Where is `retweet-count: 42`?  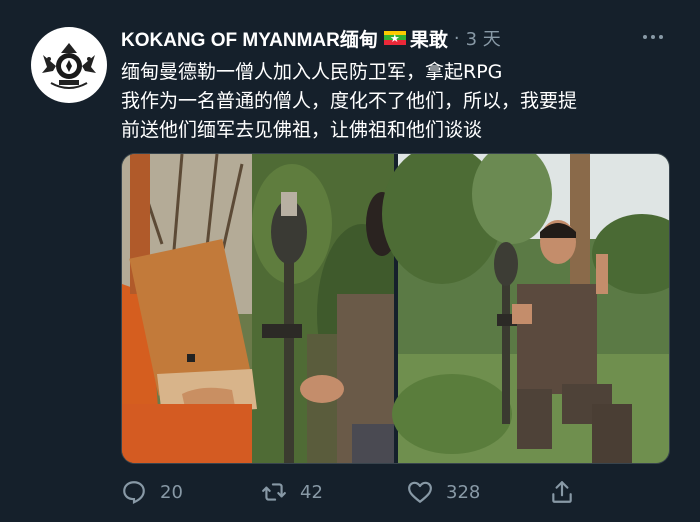 retweet-count: 42 is located at coordinates (311, 492).